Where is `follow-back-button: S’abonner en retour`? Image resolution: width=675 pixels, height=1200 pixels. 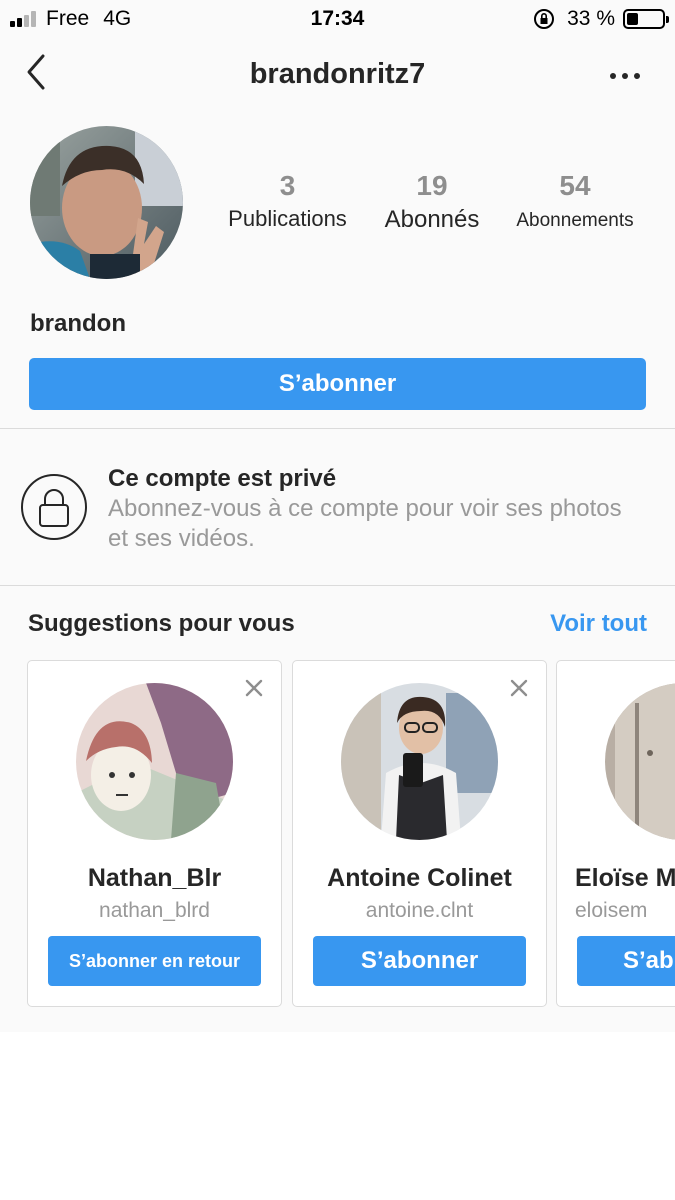
follow-back-button: S’abonner en retour is located at coordinates (154, 961).